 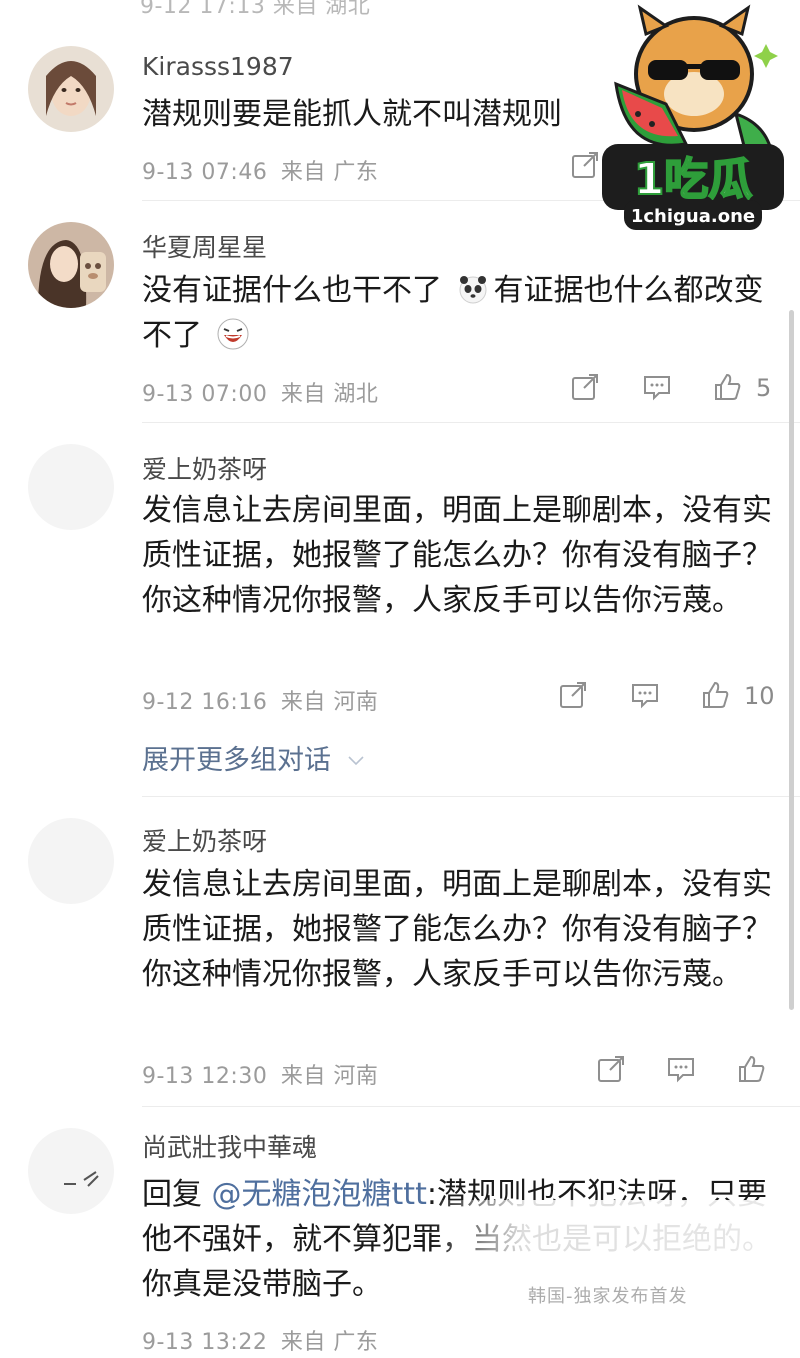 I want to click on username: 华夏周星星, so click(x=204, y=246).